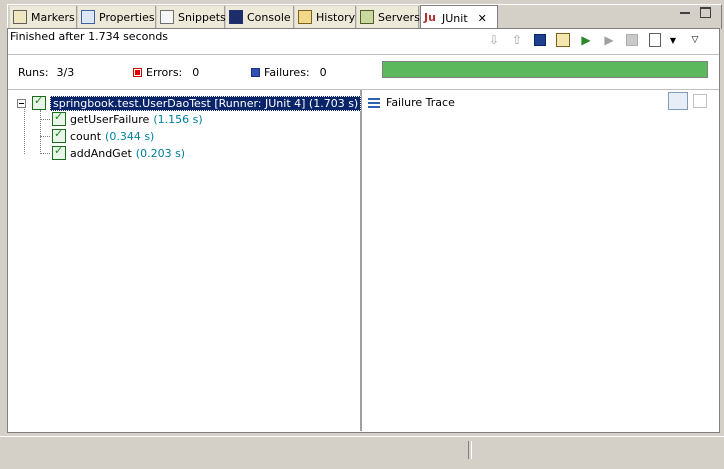 The image size is (724, 469). I want to click on history-dropdown-icon: ▼, so click(673, 40).